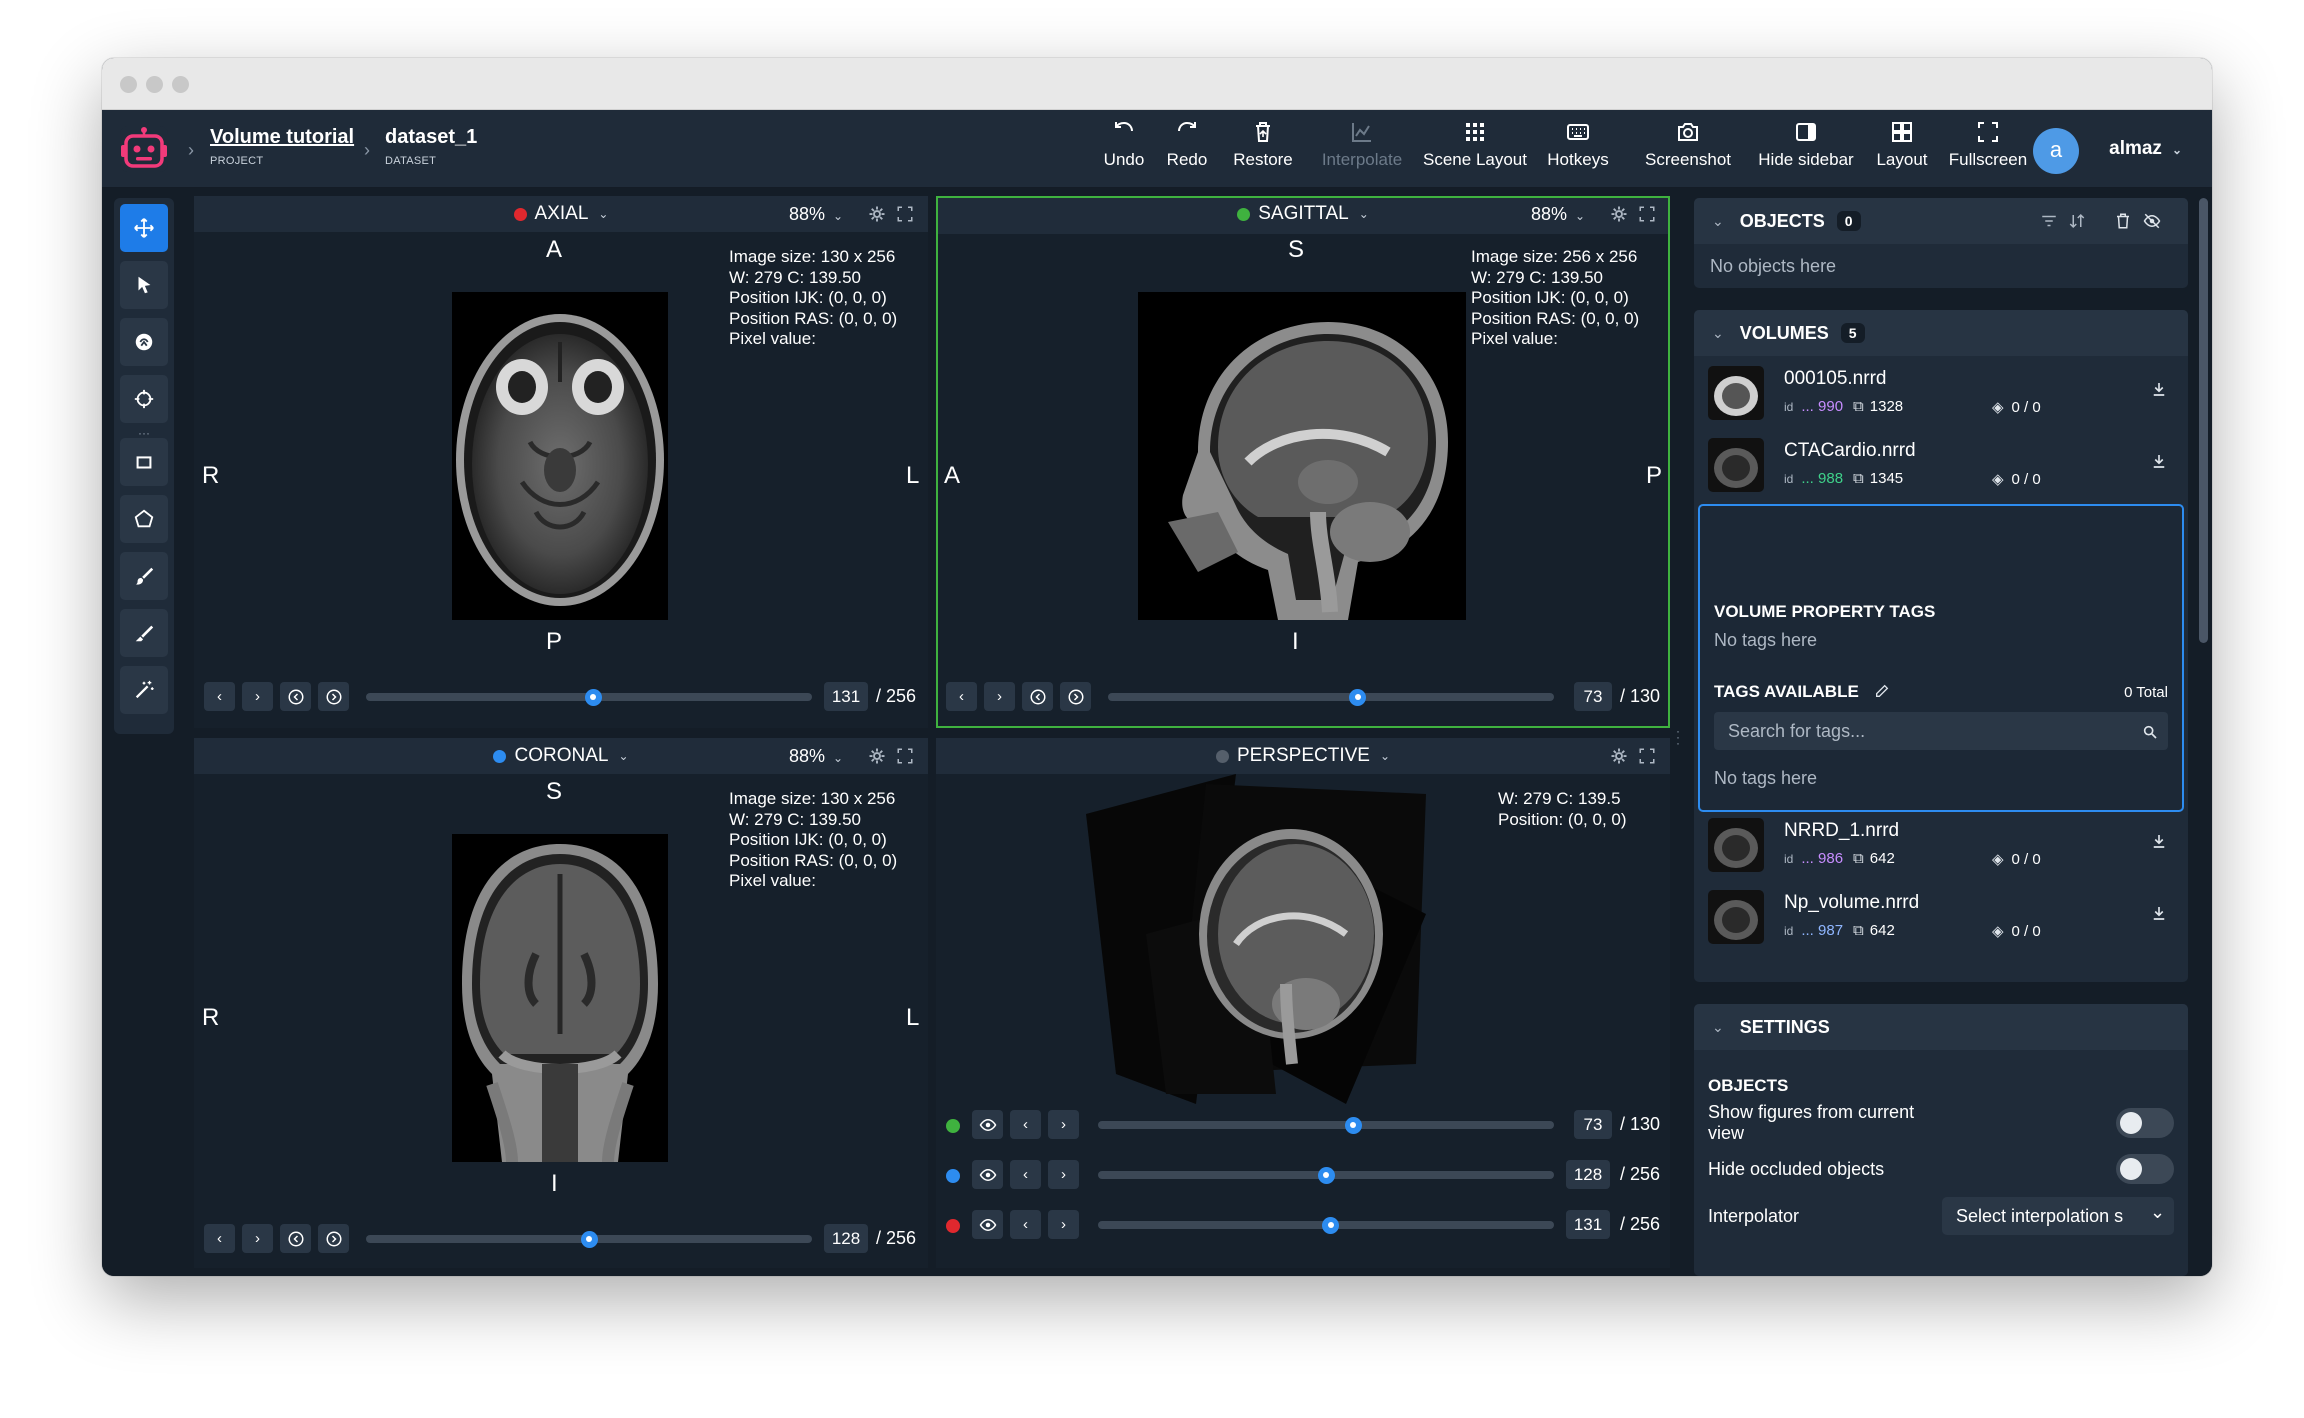 Image resolution: width=2304 pixels, height=1418 pixels. What do you see at coordinates (1588, 1174) in the screenshot?
I see `plane-slice-input: 128` at bounding box center [1588, 1174].